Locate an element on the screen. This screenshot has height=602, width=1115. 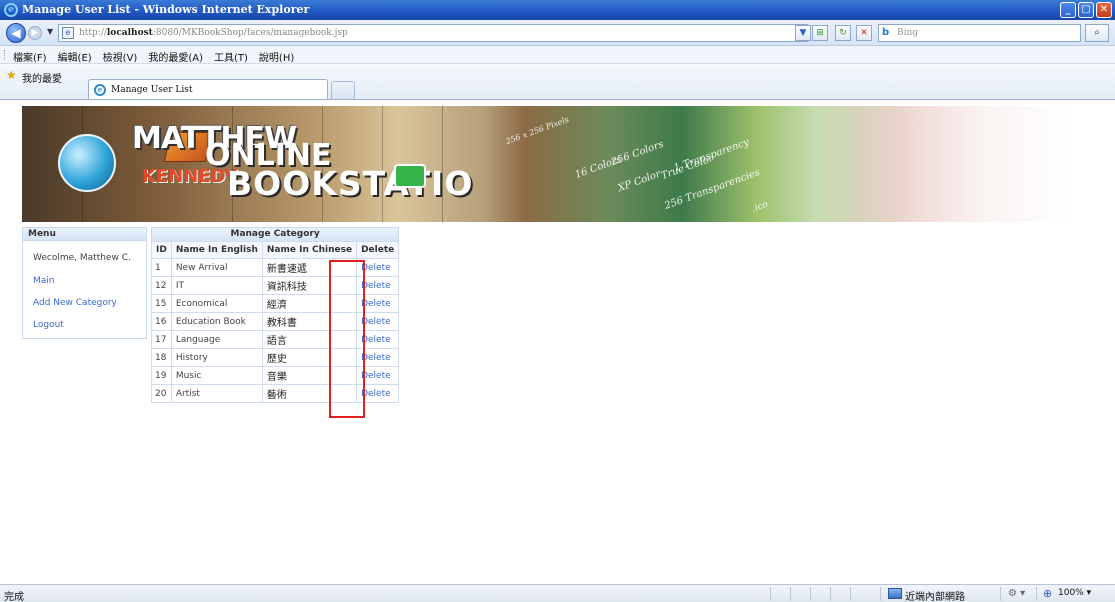
banner-decor-text: .ico is located at coordinates (760, 207).